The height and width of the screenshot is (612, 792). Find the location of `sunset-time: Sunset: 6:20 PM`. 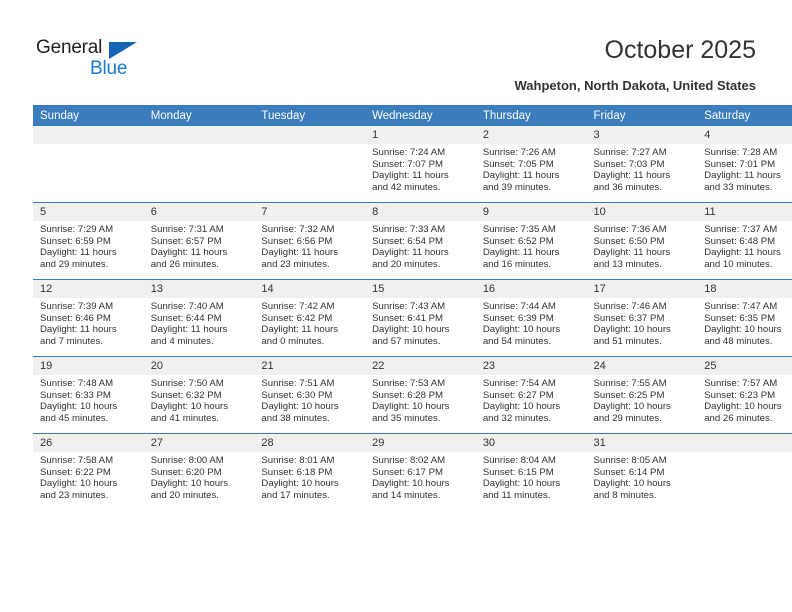

sunset-time: Sunset: 6:20 PM is located at coordinates (186, 472).